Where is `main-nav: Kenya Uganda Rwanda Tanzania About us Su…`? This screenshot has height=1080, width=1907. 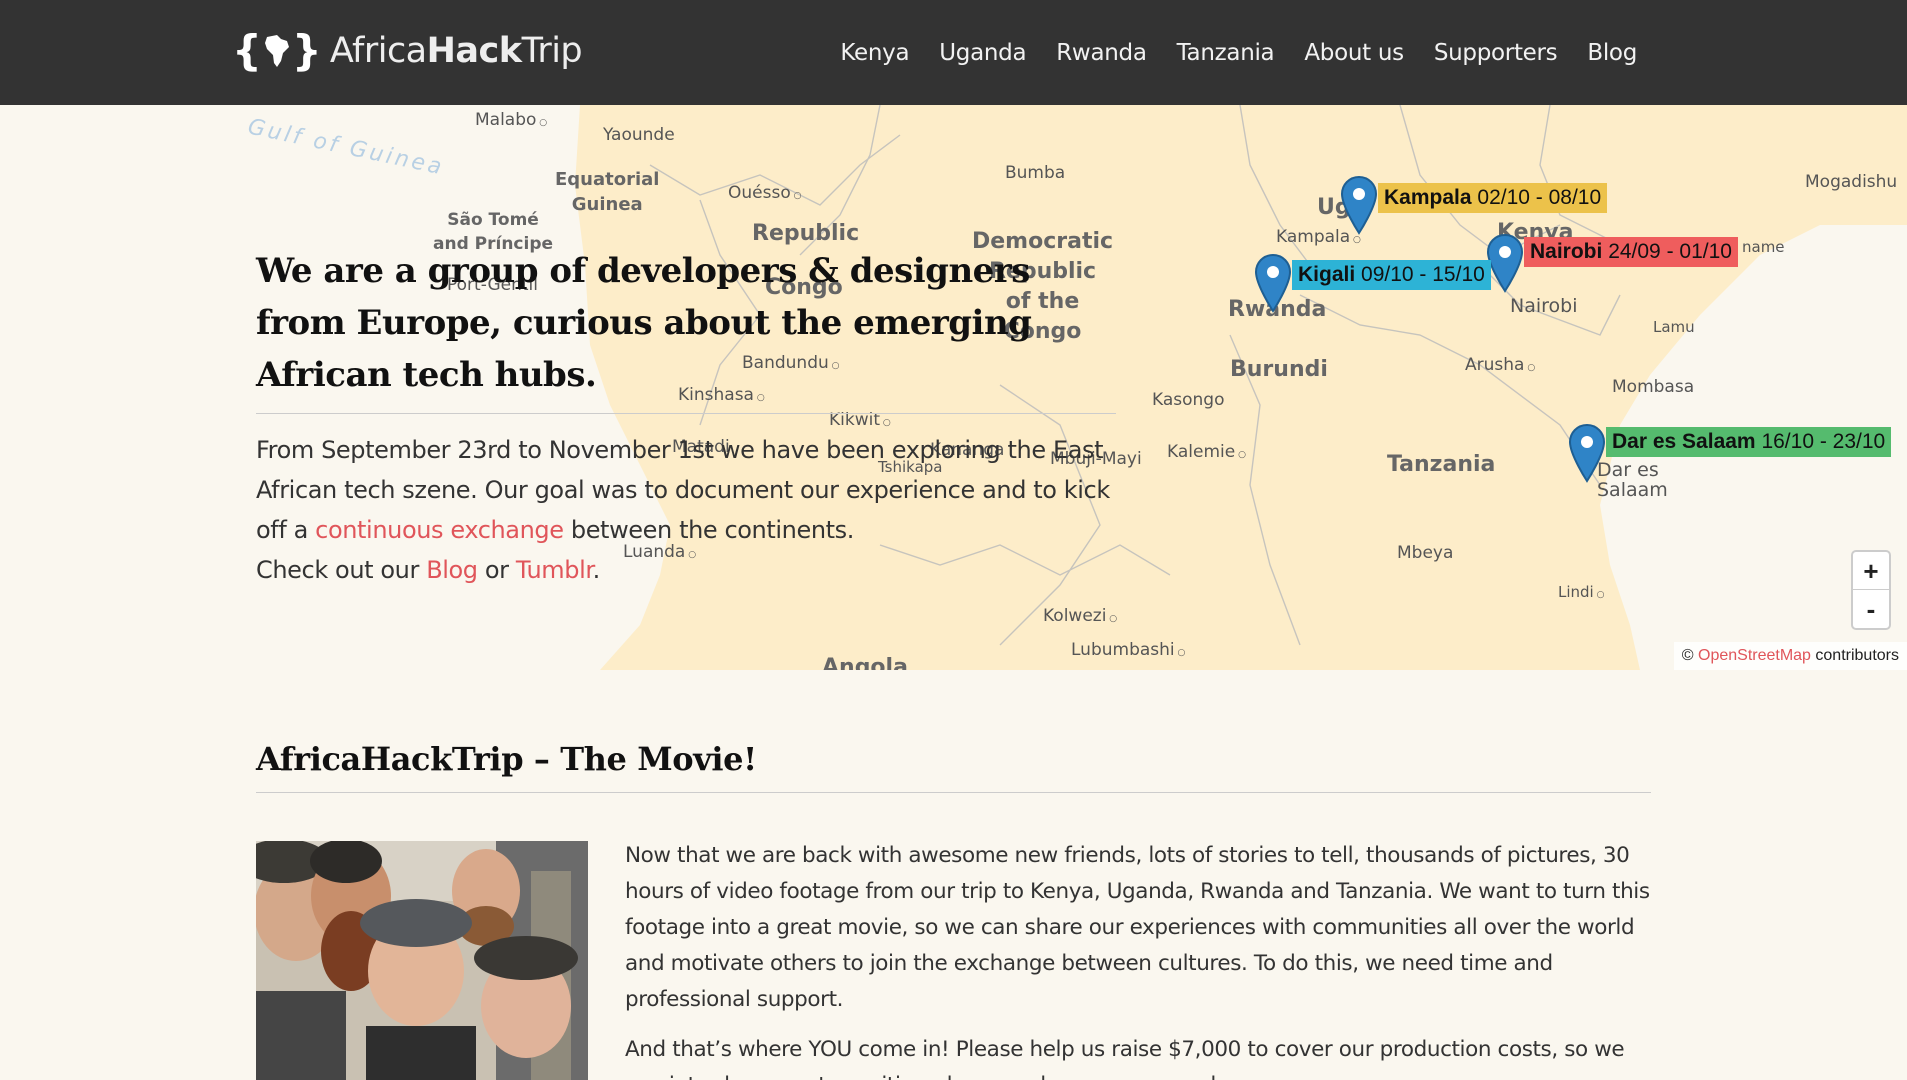
main-nav: Kenya Uganda Rwanda Tanzania About us Su… is located at coordinates (1238, 52).